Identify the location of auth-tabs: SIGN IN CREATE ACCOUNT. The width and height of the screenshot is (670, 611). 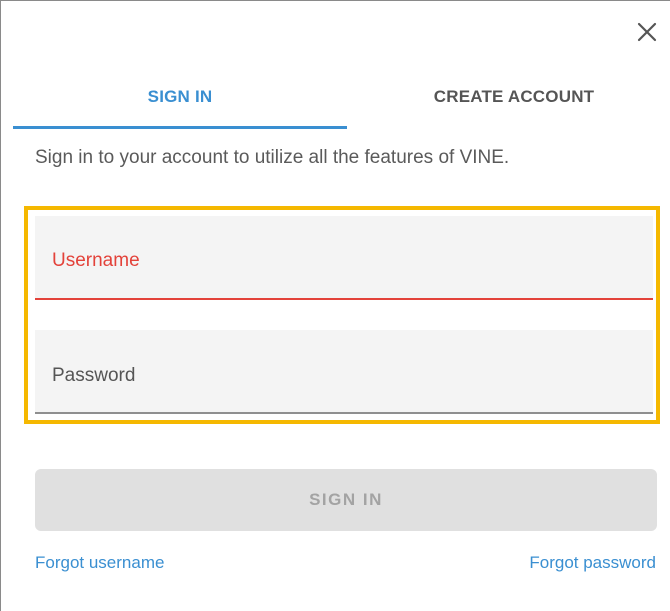
(341, 98).